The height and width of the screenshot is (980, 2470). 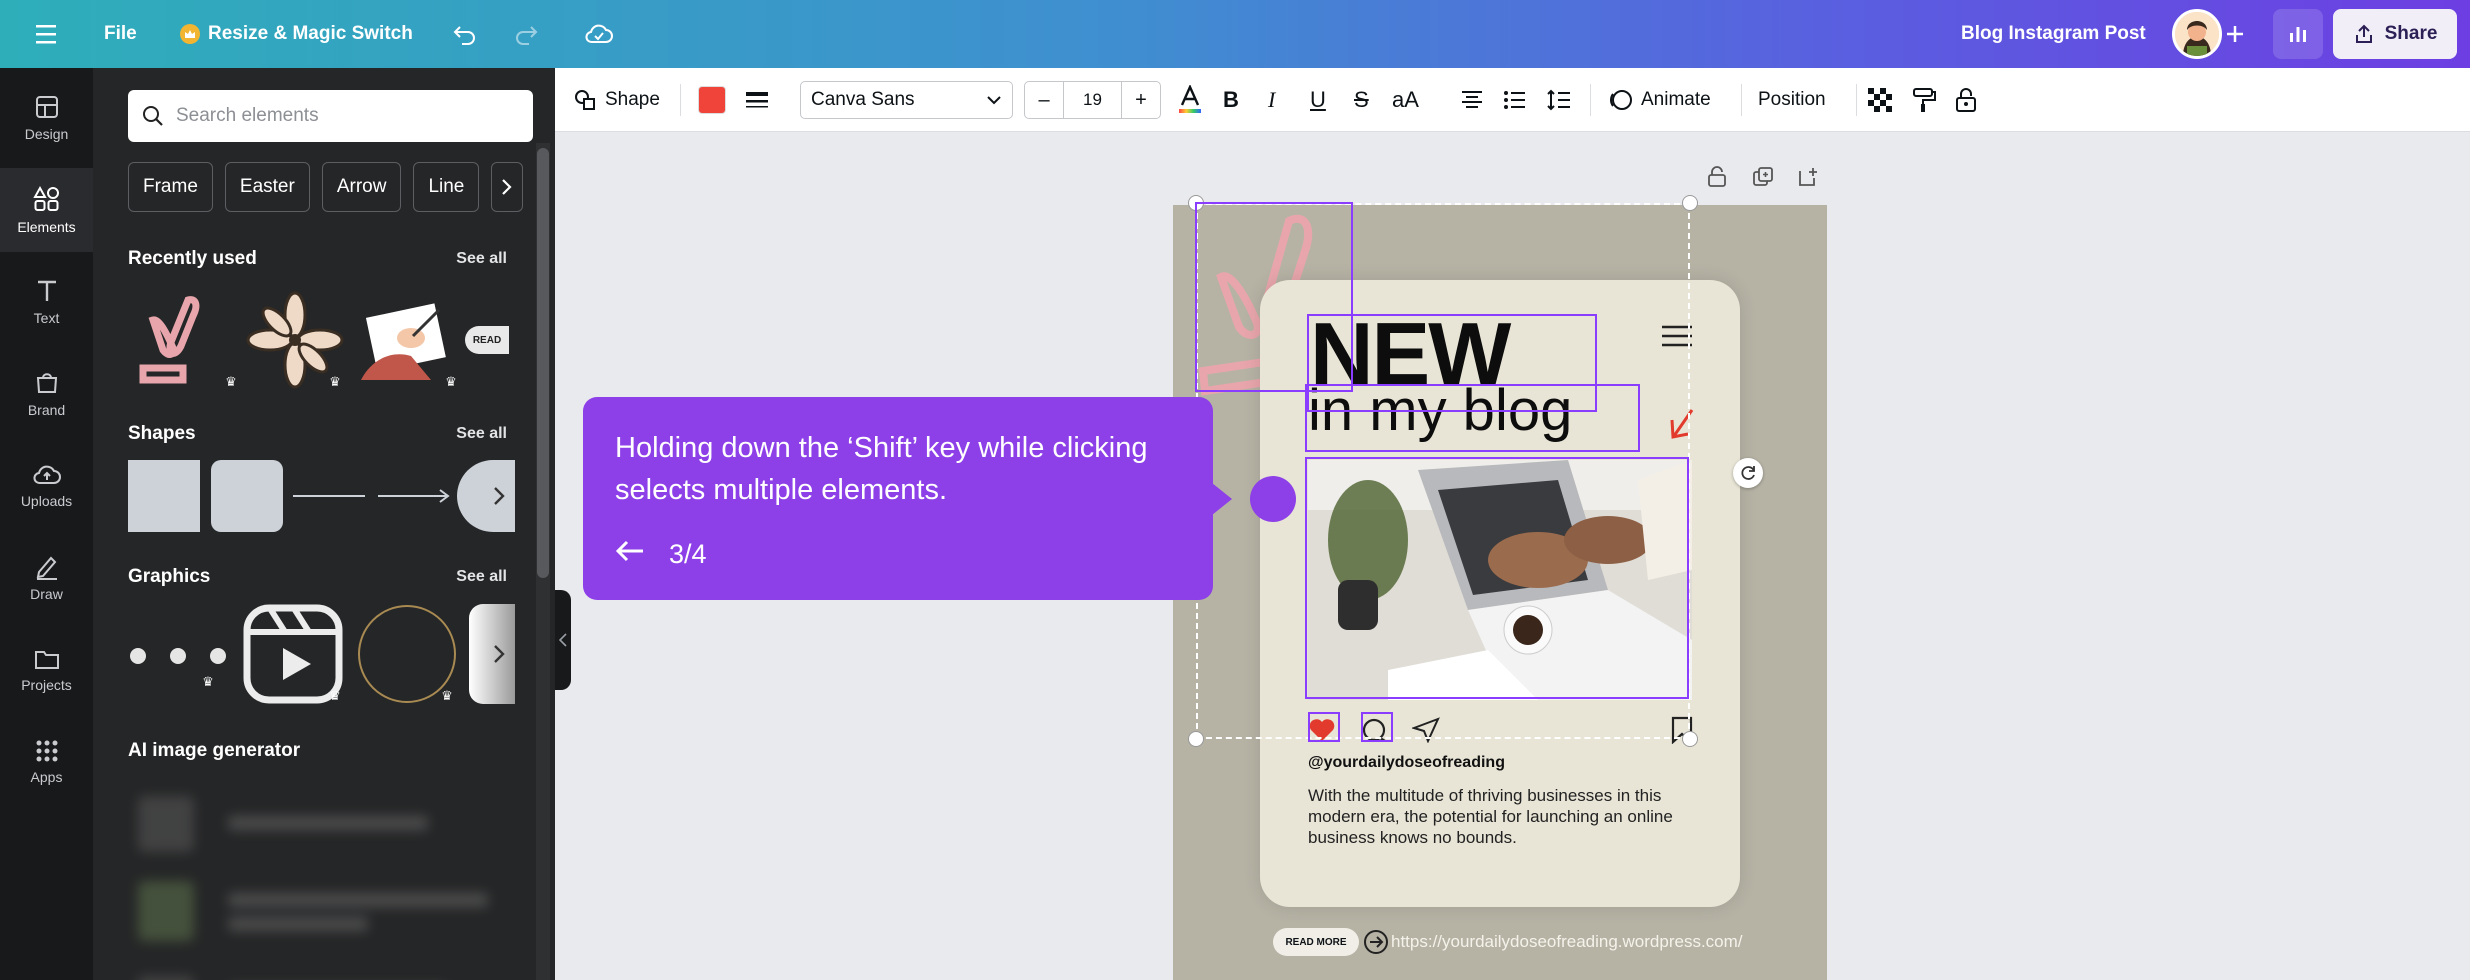 I want to click on selected-headline-sub, so click(x=1472, y=418).